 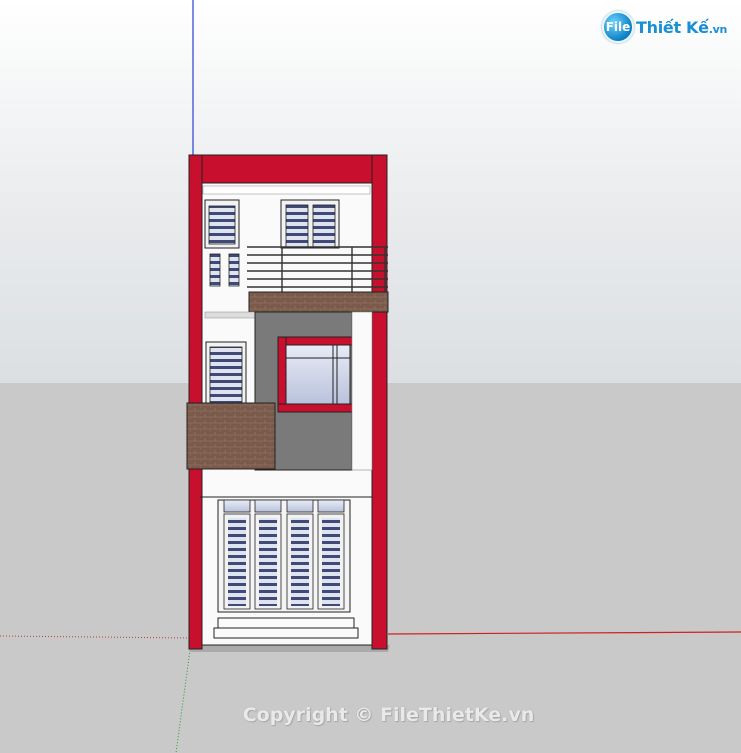 I want to click on balcony-brick-slab, so click(x=318, y=302).